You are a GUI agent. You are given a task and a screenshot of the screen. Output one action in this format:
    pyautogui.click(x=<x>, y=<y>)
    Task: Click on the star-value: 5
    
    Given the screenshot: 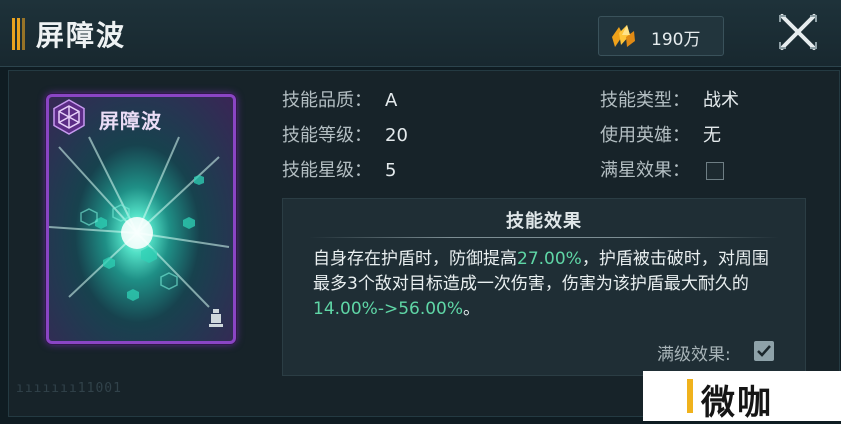 What is the action you would take?
    pyautogui.click(x=391, y=170)
    